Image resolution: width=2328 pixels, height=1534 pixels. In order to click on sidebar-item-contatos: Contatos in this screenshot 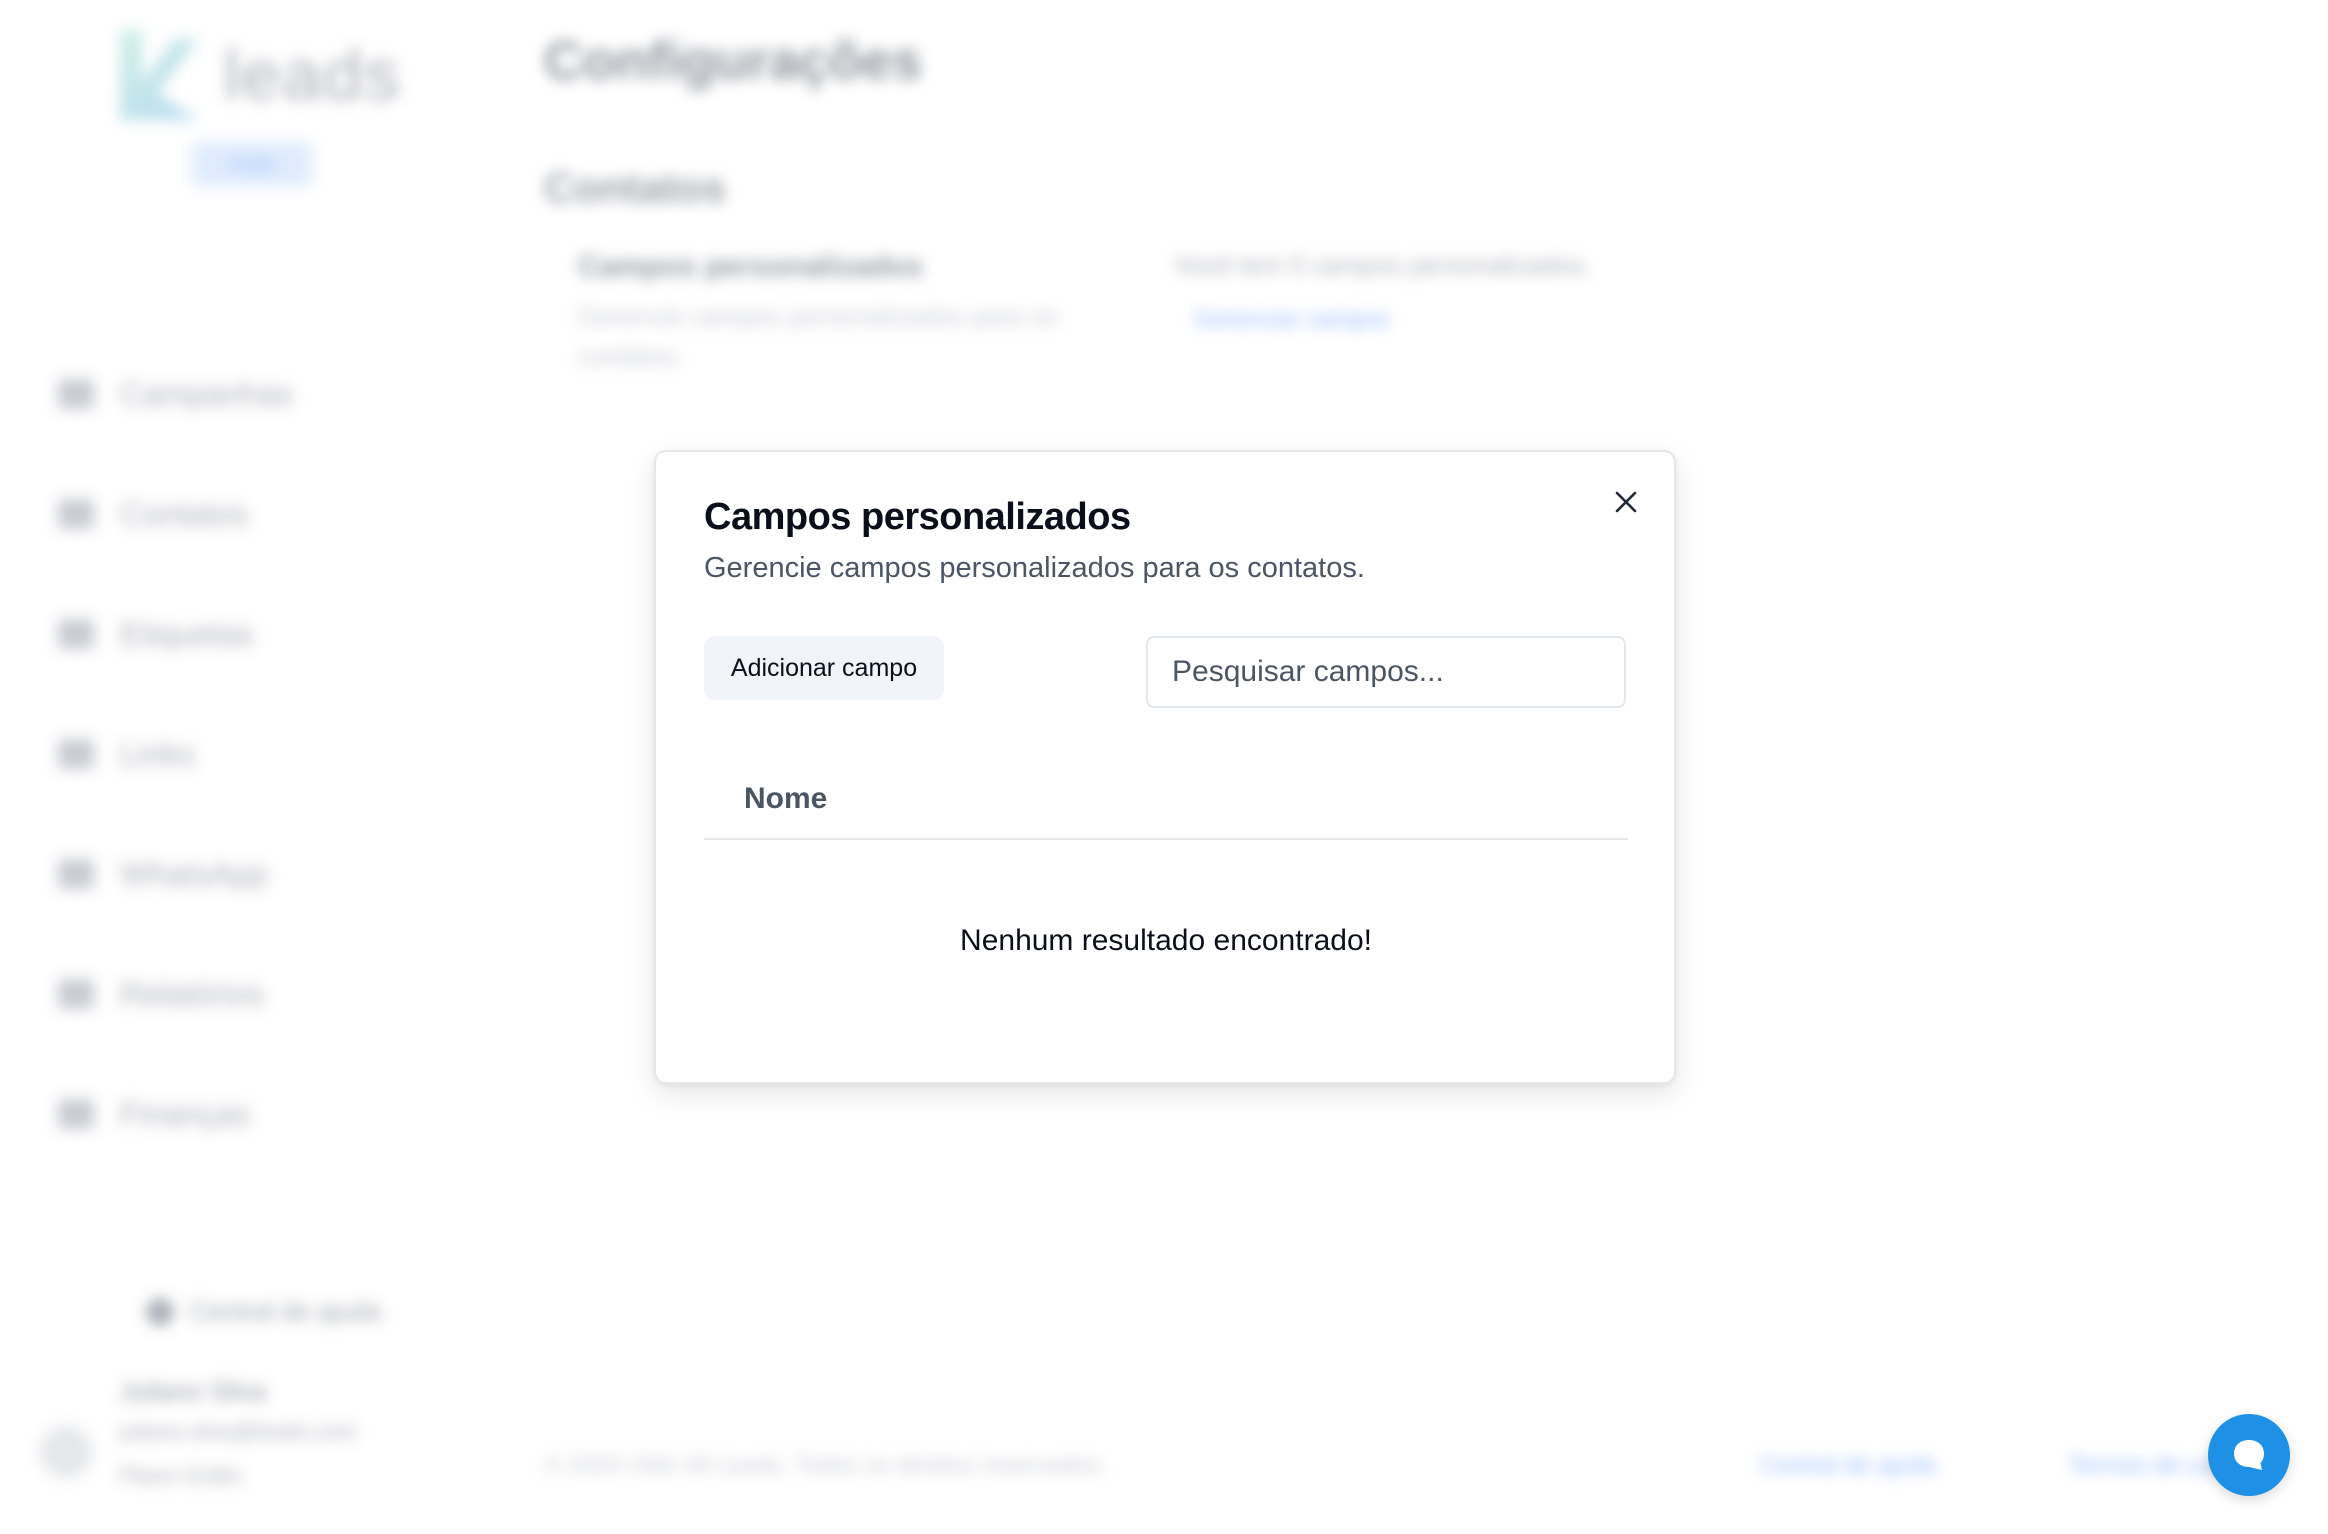, I will do `click(175, 514)`.